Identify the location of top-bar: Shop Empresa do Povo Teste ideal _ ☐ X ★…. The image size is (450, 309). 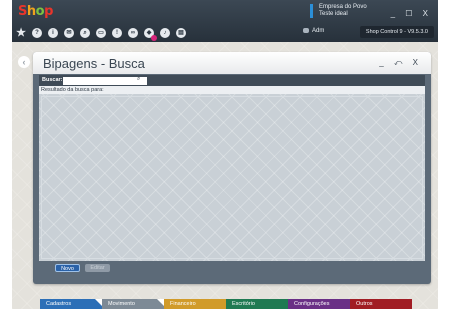
(225, 21).